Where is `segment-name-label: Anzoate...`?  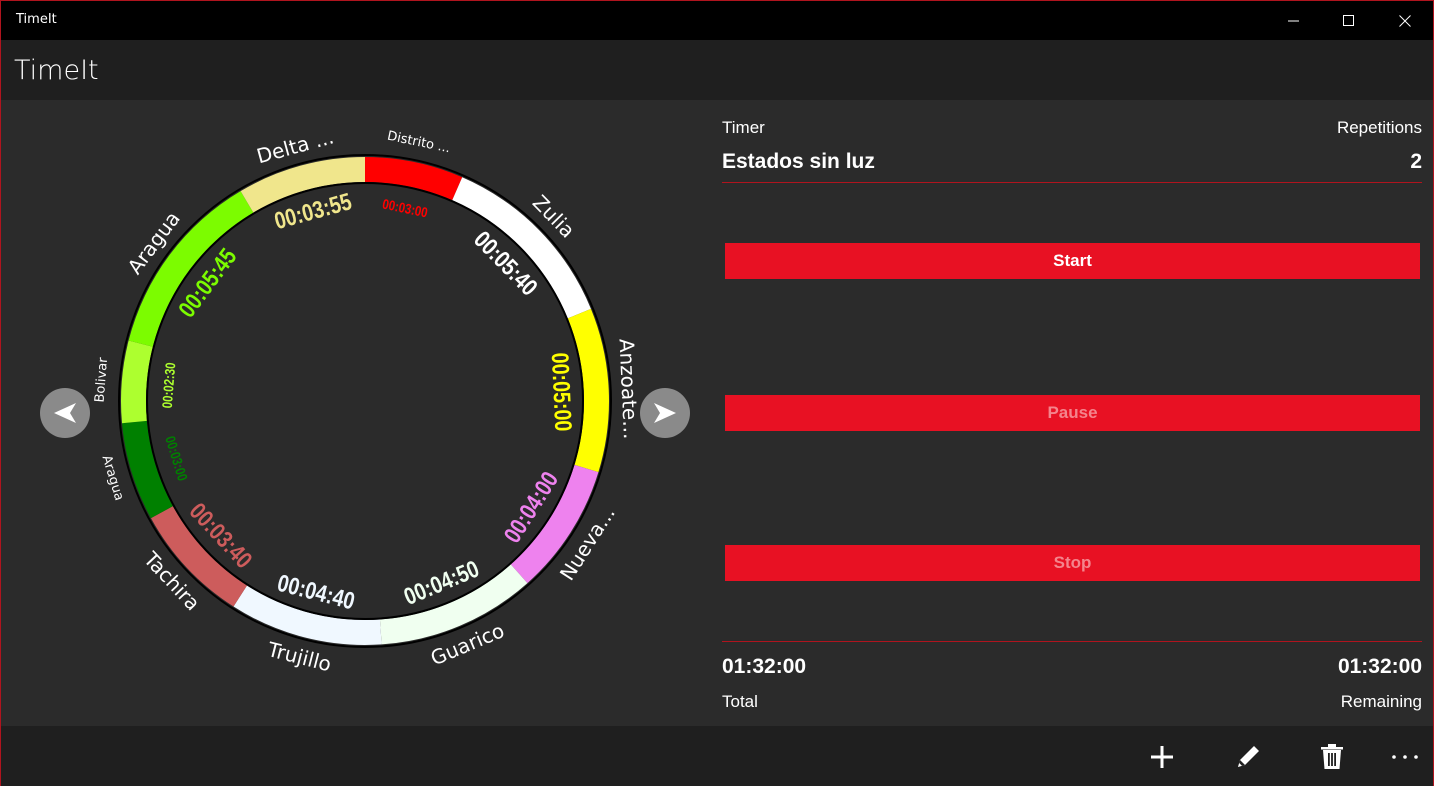 segment-name-label: Anzoate... is located at coordinates (628, 389).